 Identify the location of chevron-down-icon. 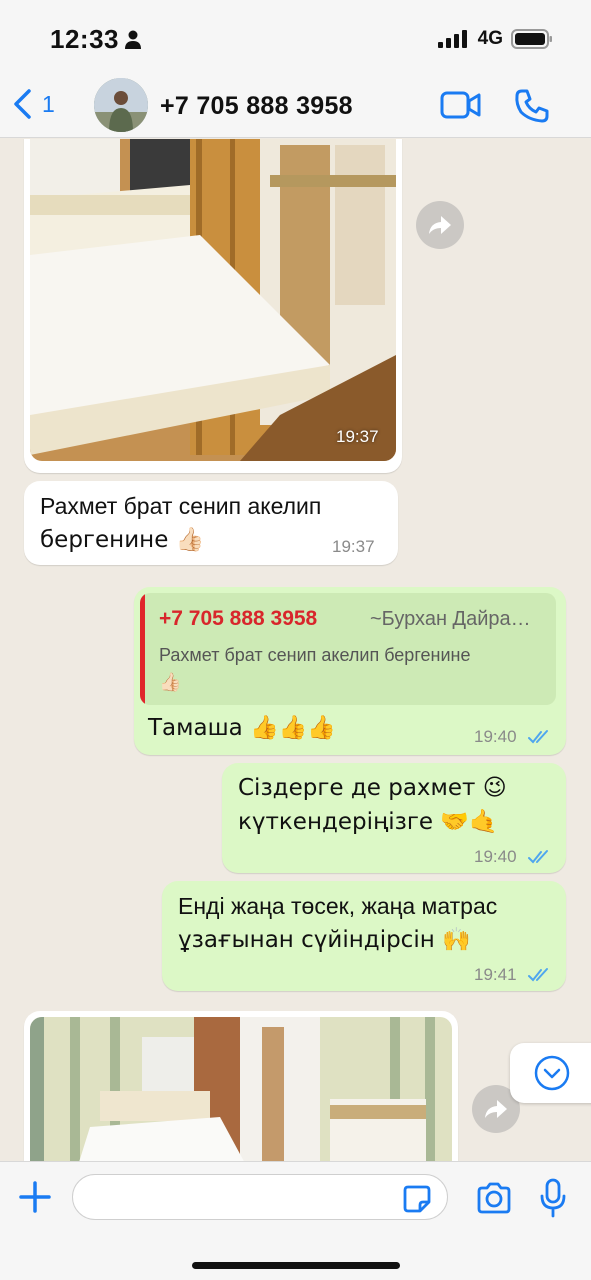
(552, 1073).